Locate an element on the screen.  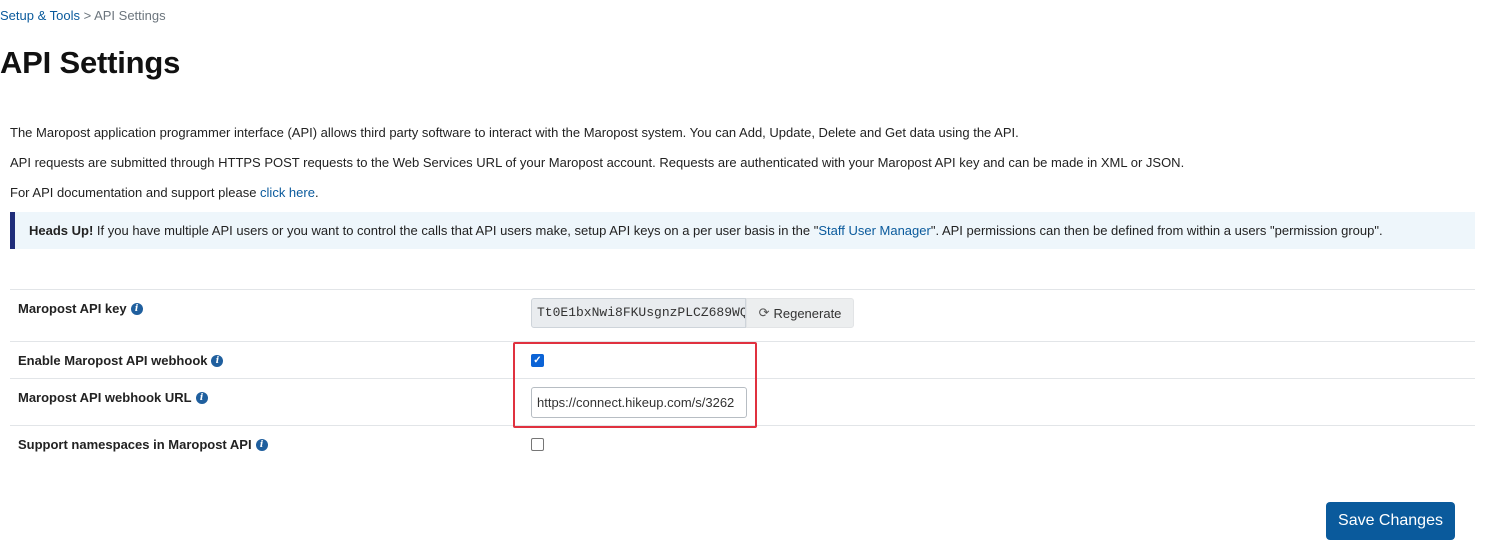
namespaces-checkbox is located at coordinates (537, 444).